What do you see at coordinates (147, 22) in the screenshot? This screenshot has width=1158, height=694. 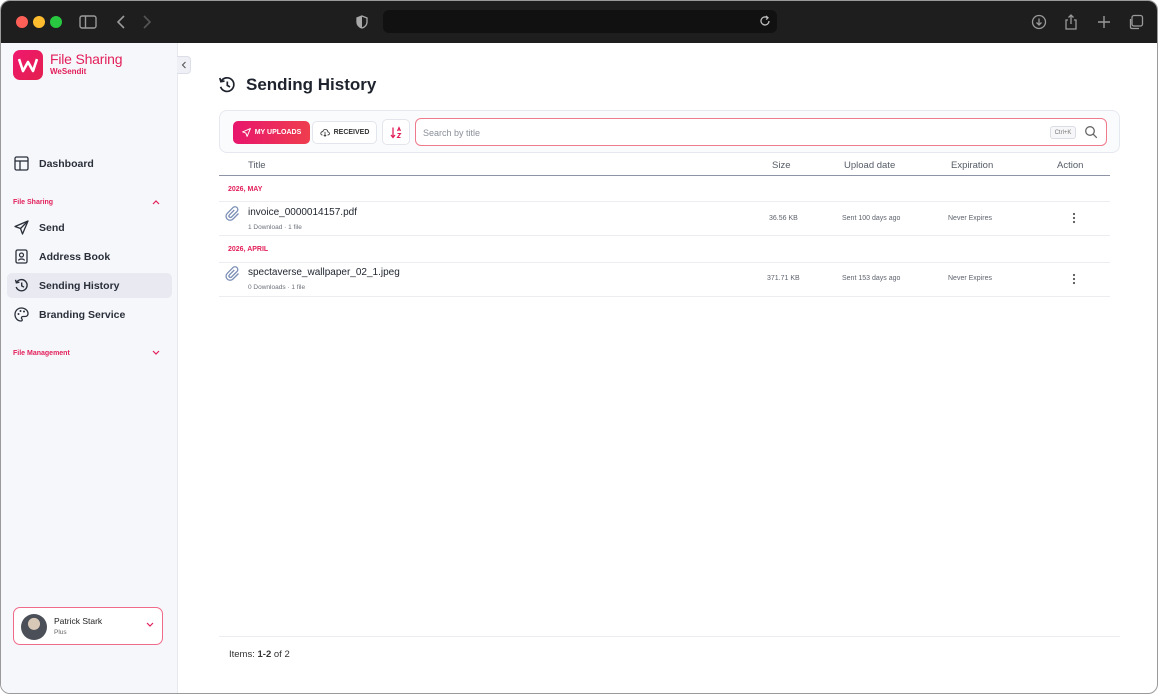 I see `forward-icon` at bounding box center [147, 22].